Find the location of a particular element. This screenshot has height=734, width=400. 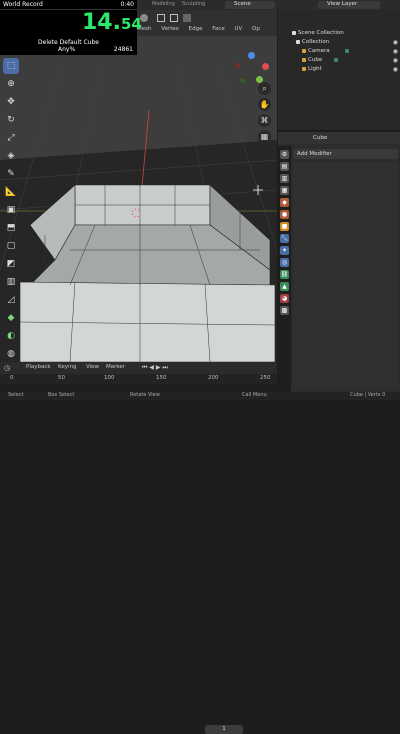

outliner-item-label: Cube is located at coordinates (315, 60).